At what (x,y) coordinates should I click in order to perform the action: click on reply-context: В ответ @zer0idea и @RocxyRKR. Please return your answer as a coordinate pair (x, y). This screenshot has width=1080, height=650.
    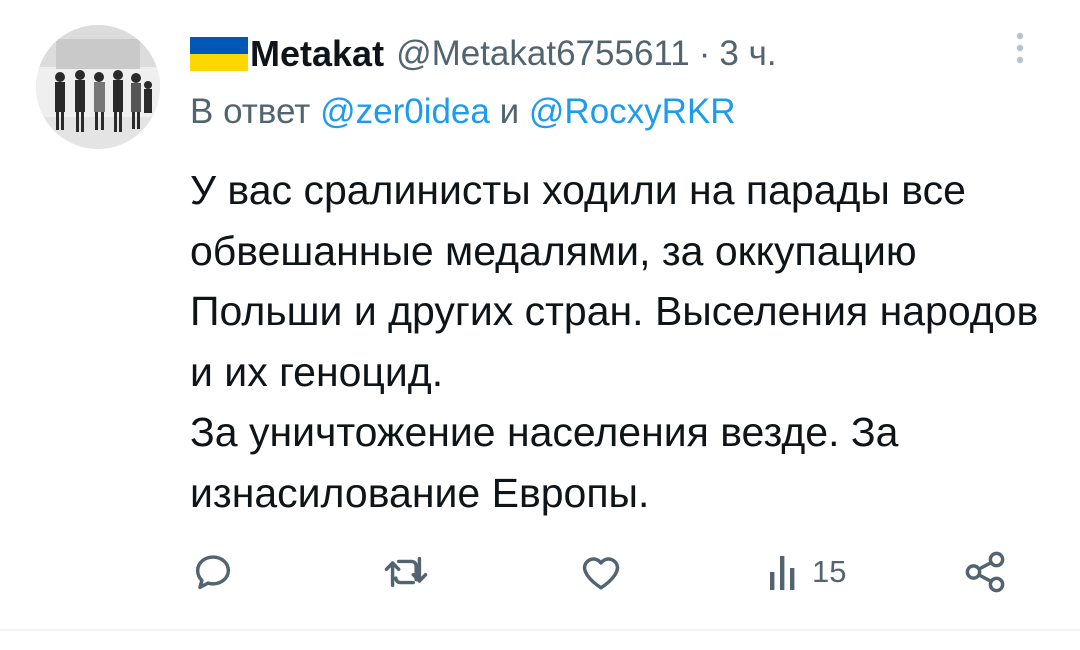
    Looking at the image, I should click on (463, 112).